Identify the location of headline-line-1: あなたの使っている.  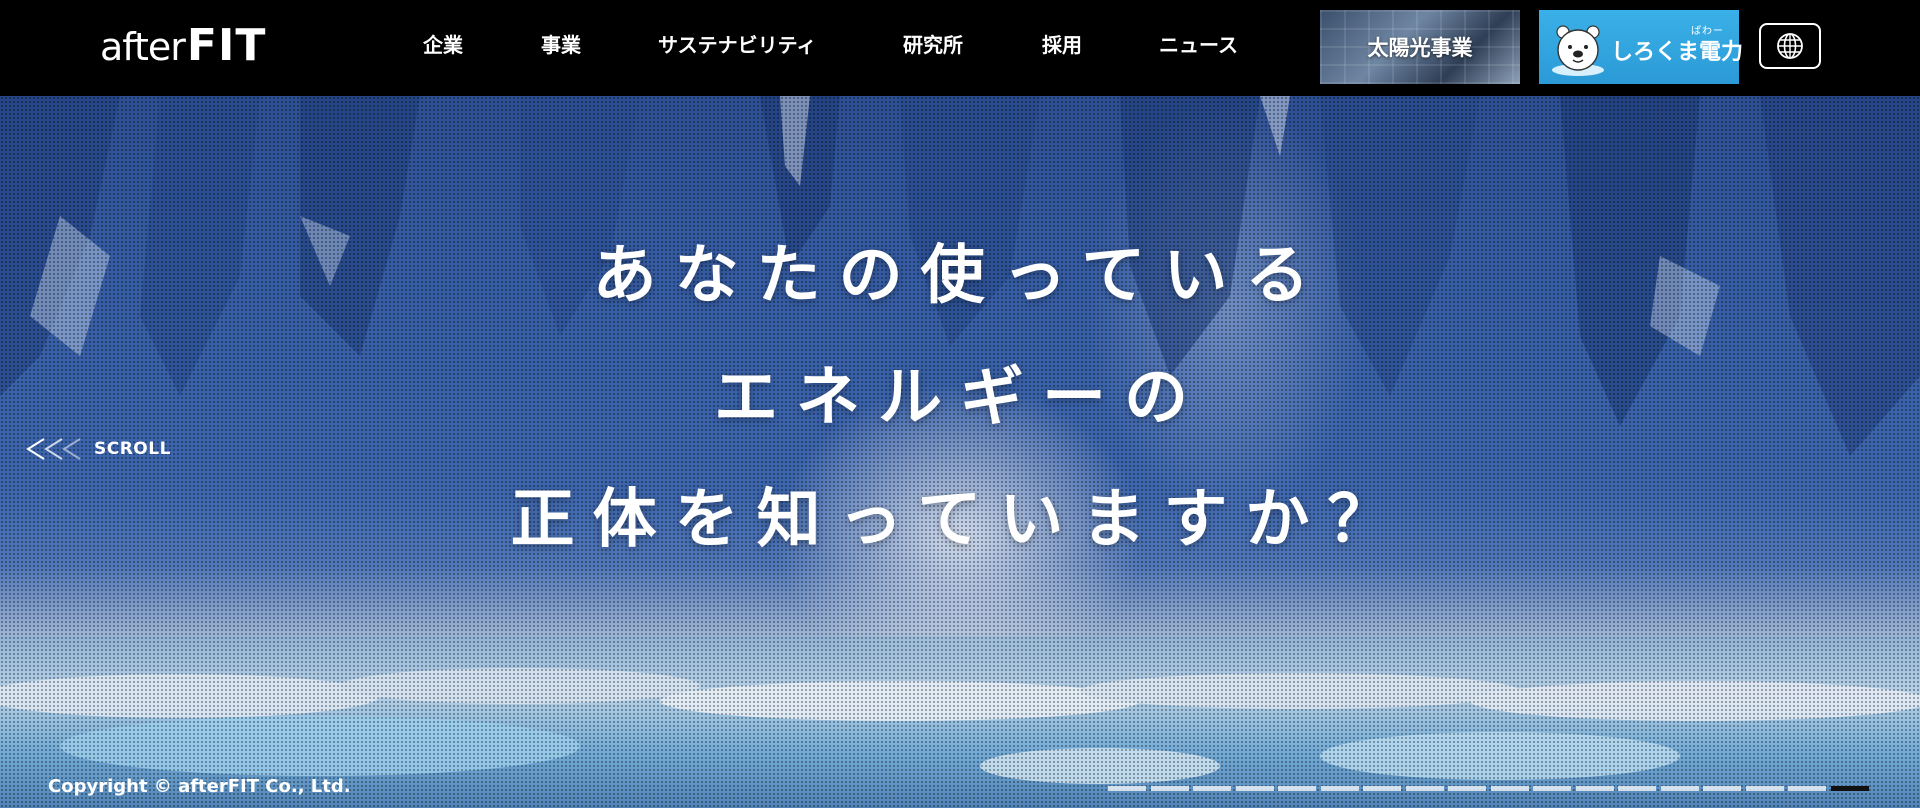
(960, 276).